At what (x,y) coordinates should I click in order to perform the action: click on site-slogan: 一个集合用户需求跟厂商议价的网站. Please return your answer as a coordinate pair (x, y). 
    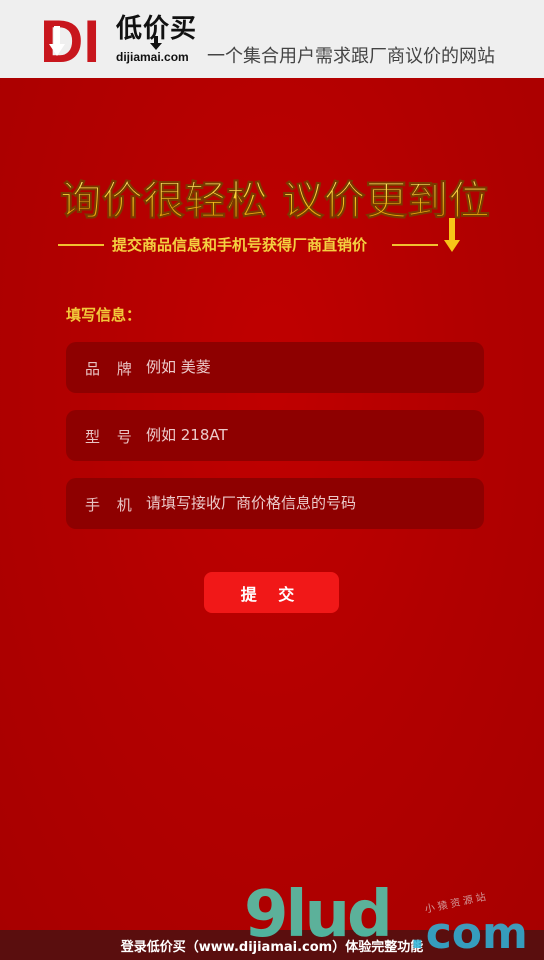
    Looking at the image, I should click on (351, 56).